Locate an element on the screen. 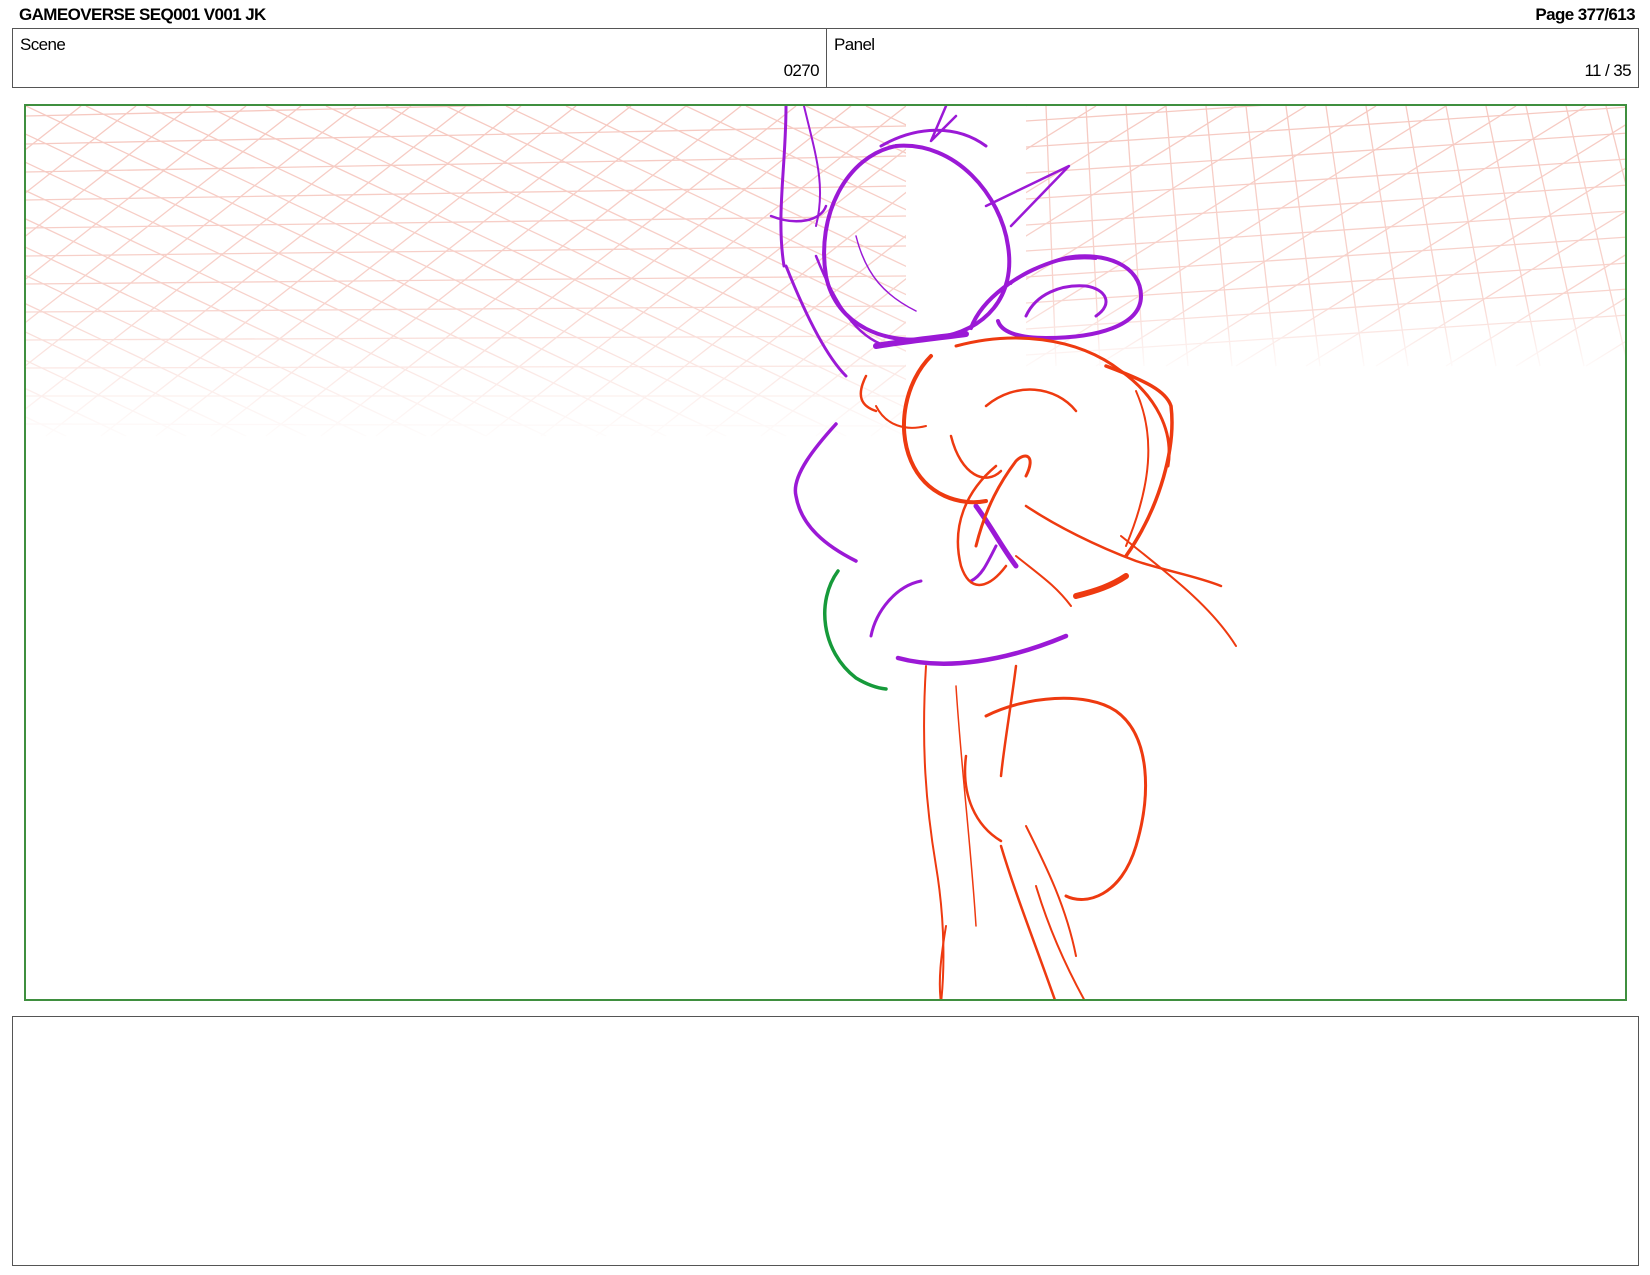 This screenshot has height=1275, width=1650. page-number: Page 377/613 is located at coordinates (1585, 14).